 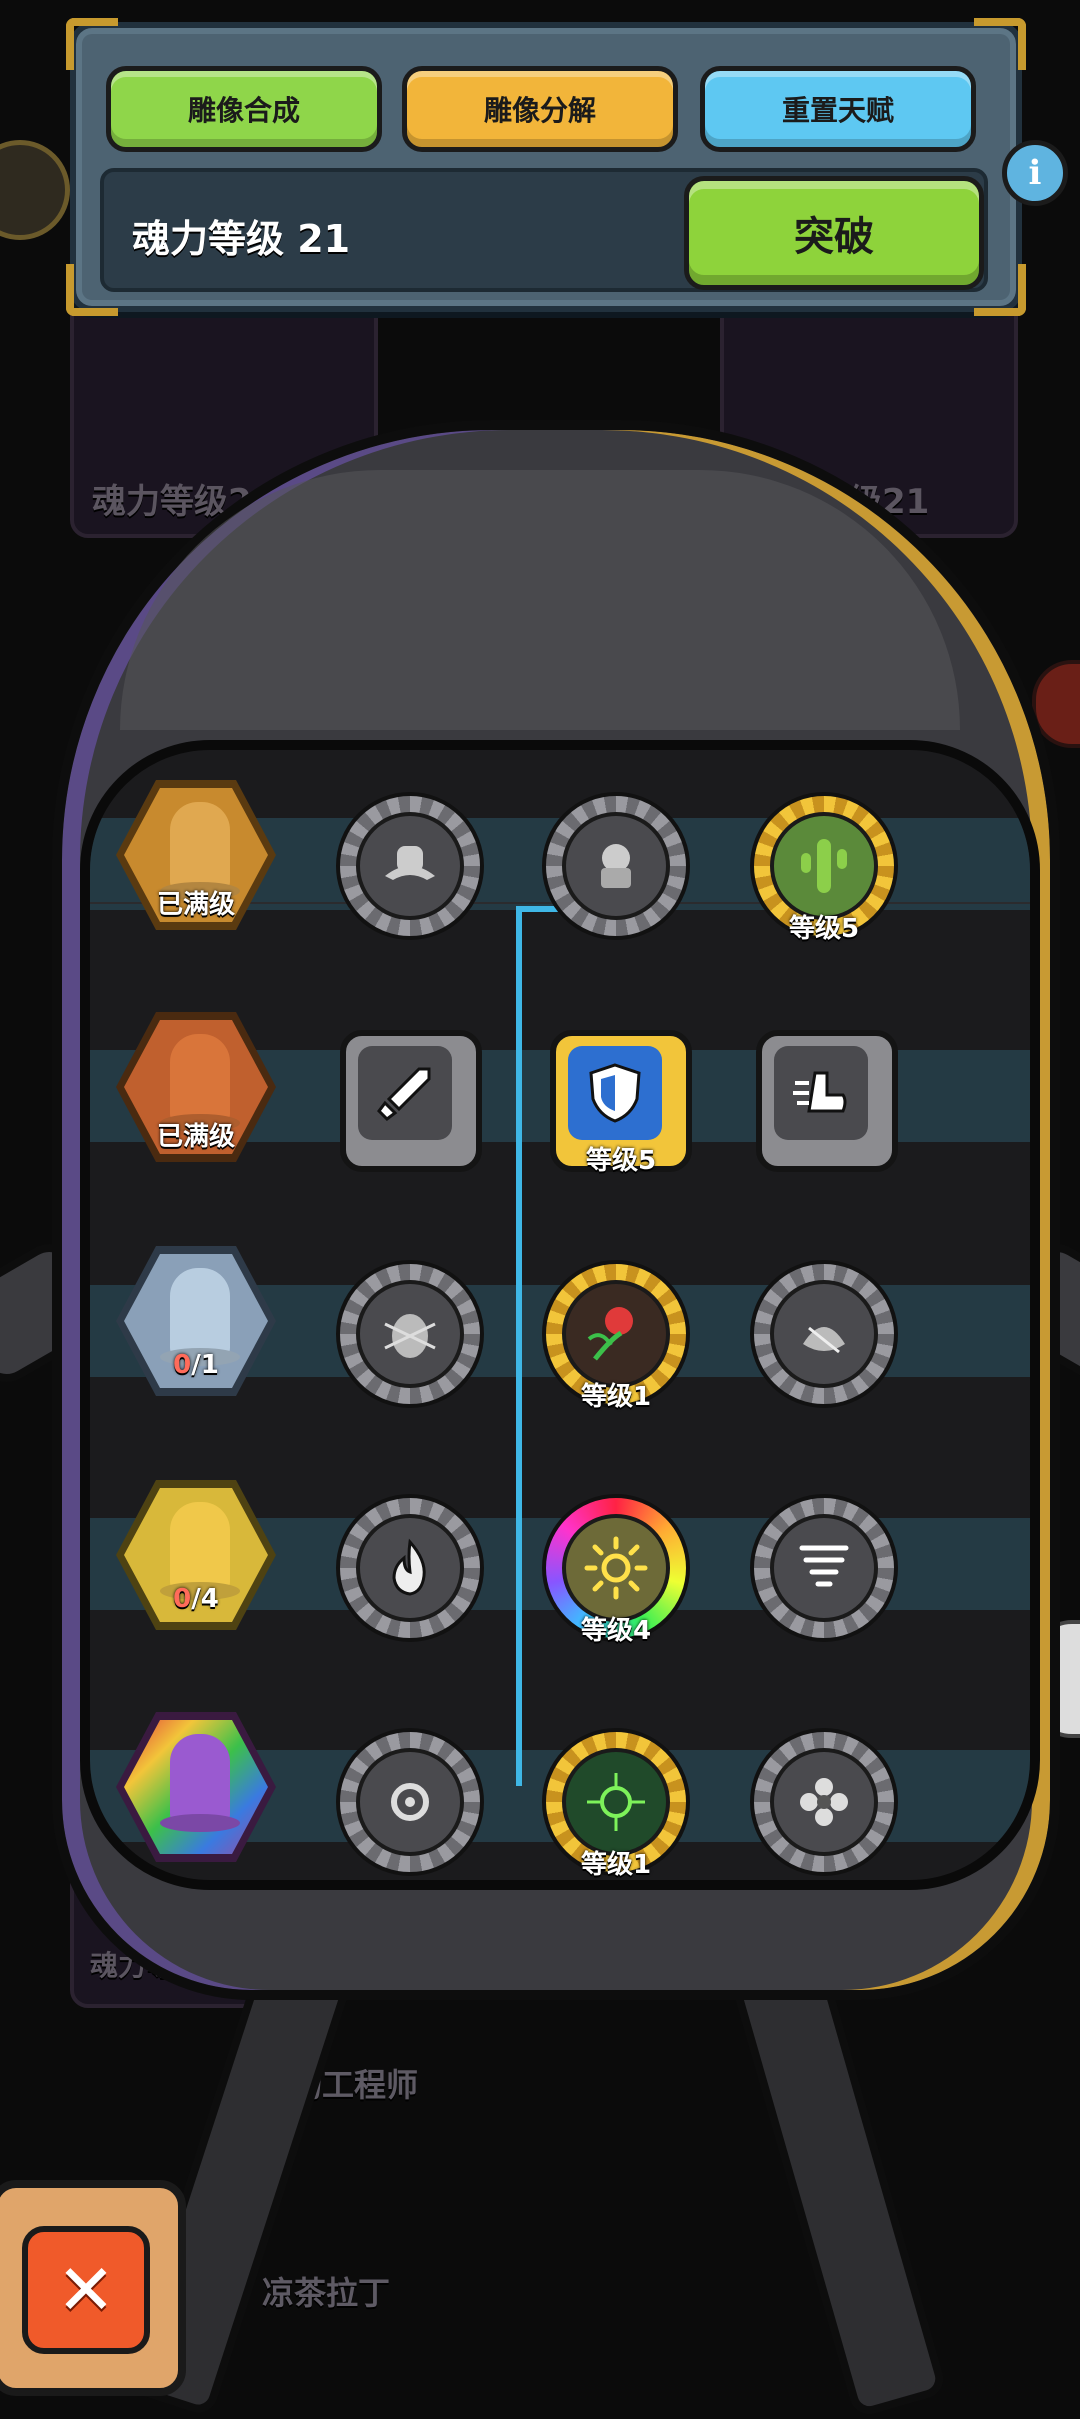 I want to click on talent-node-r2c1, so click(x=411, y=1101).